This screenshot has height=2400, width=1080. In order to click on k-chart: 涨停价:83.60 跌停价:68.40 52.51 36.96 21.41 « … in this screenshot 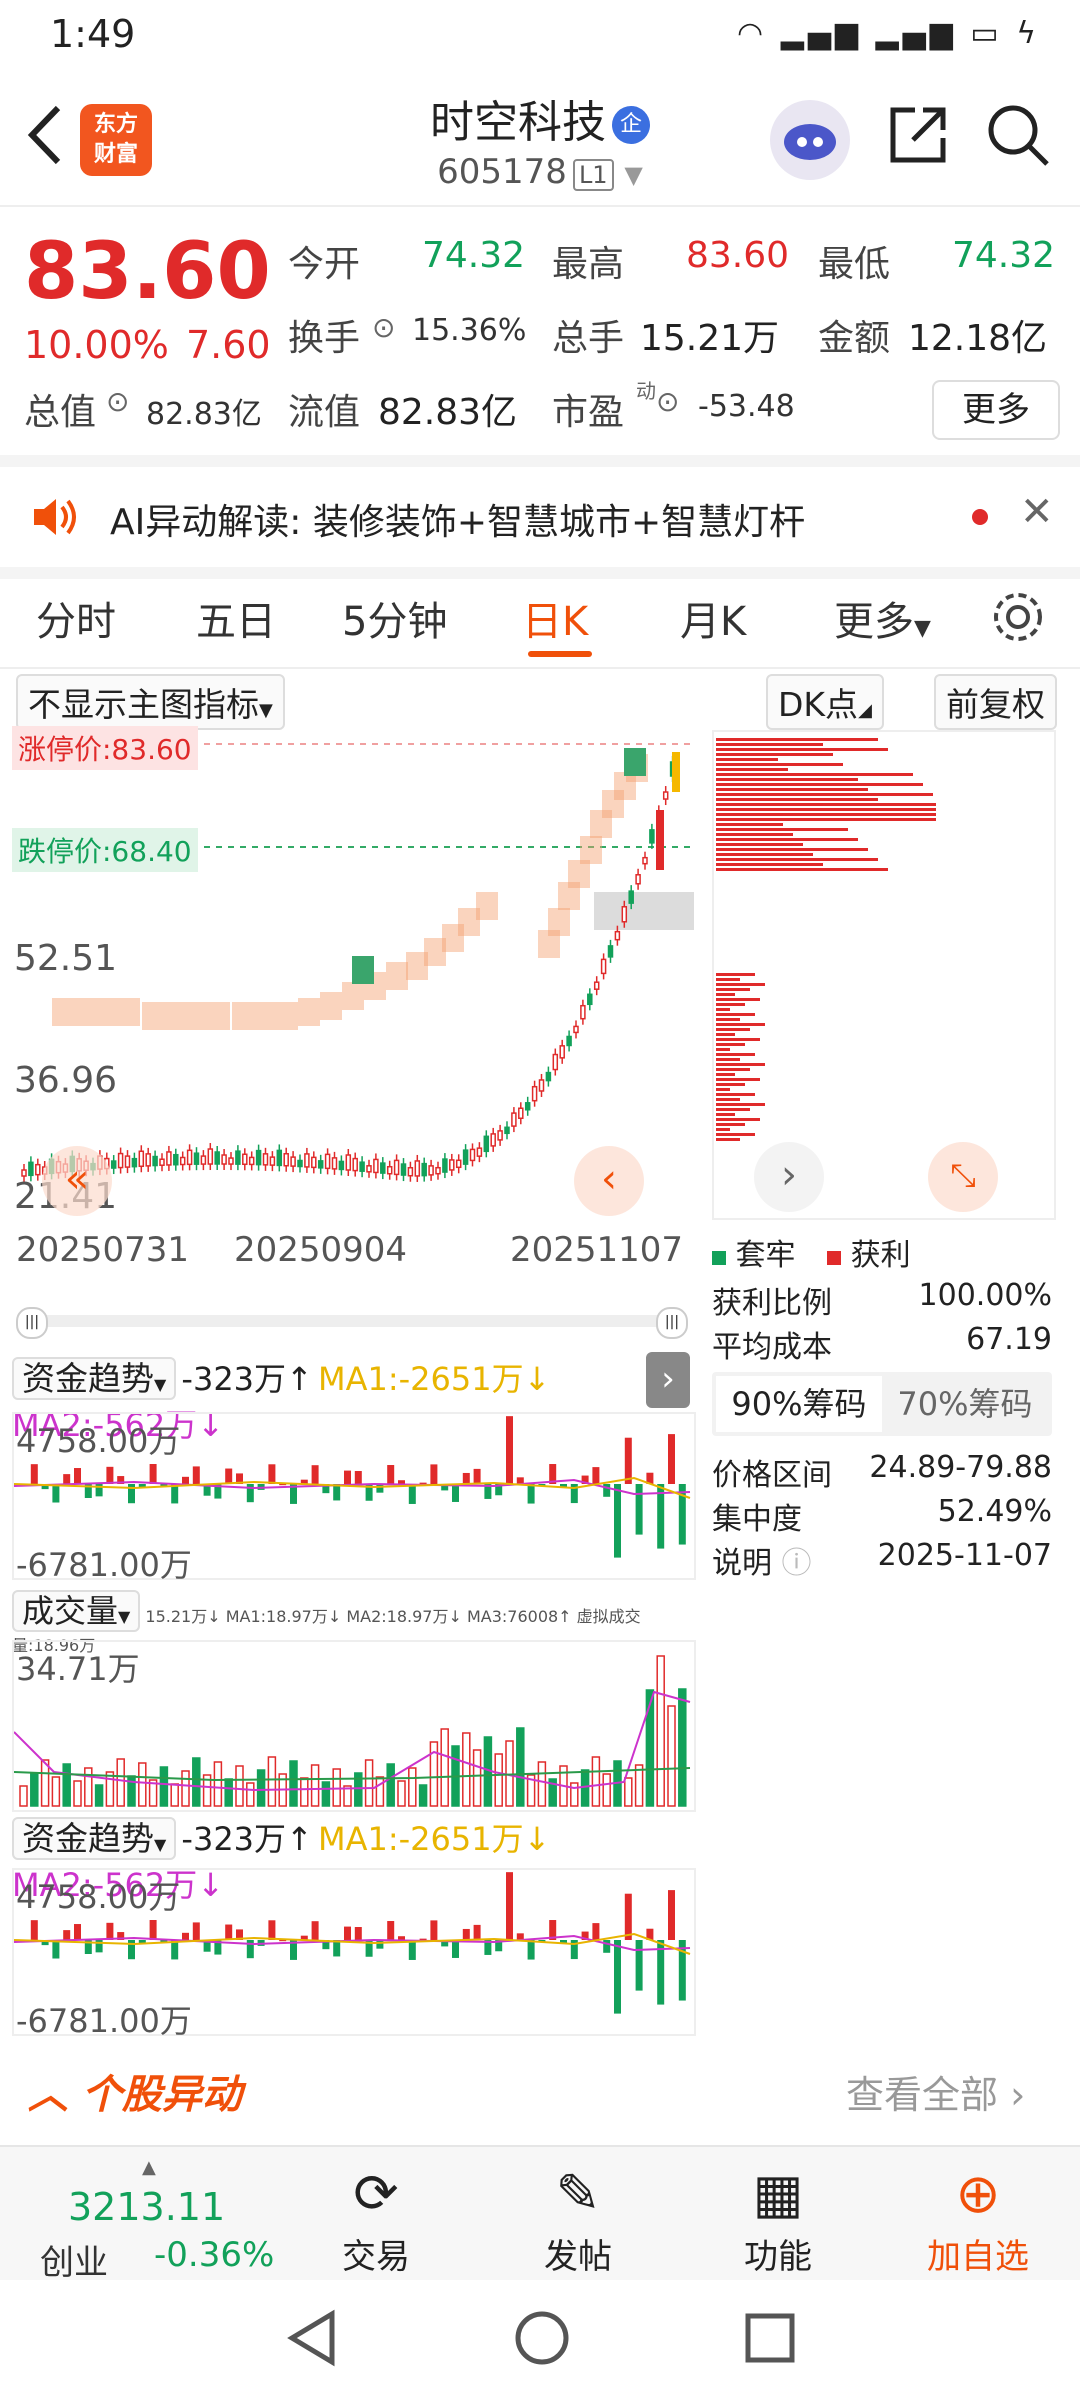, I will do `click(353, 971)`.